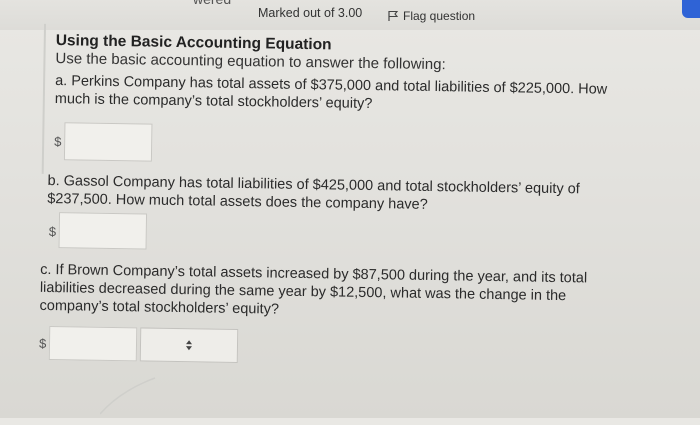  I want to click on marks-label: Marked out of 3.00, so click(310, 13).